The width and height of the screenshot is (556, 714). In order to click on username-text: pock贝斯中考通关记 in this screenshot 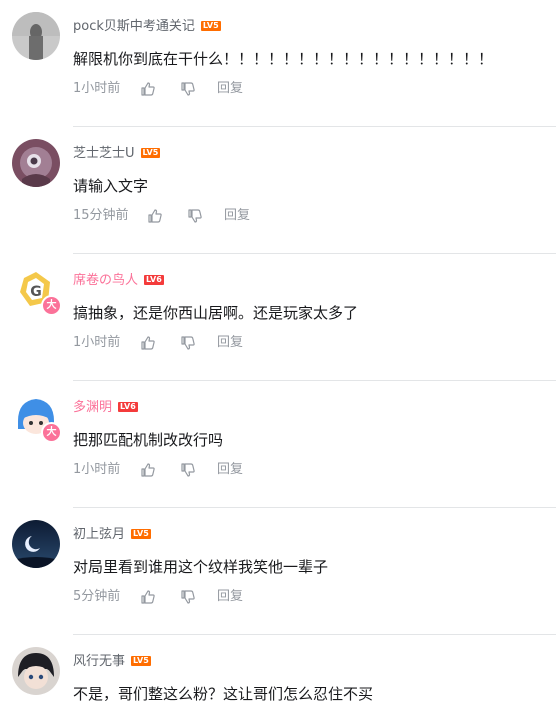, I will do `click(134, 26)`.